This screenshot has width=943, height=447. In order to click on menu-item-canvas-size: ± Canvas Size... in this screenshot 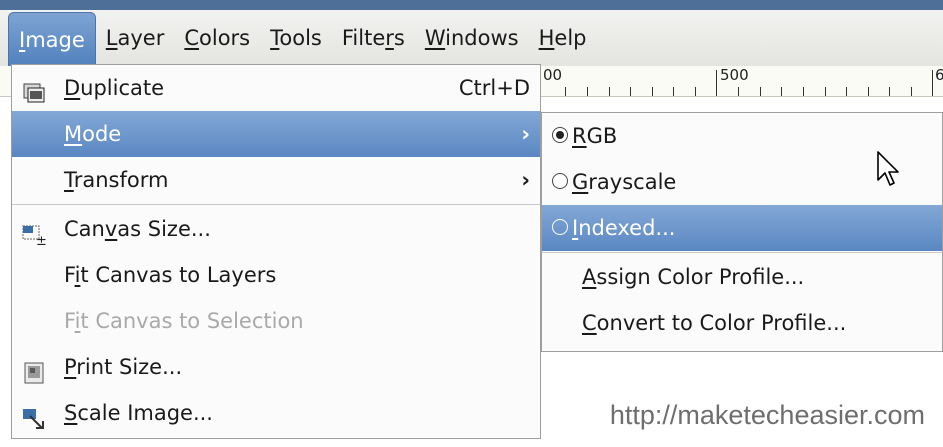, I will do `click(276, 229)`.